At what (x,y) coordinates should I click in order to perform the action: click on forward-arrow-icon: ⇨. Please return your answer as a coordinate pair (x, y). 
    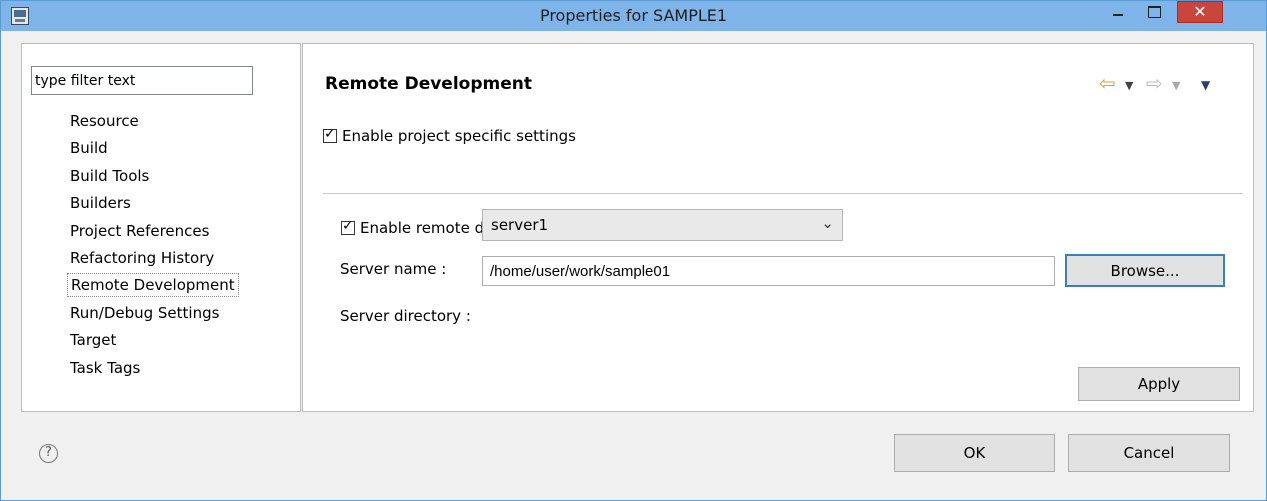
    Looking at the image, I should click on (1154, 83).